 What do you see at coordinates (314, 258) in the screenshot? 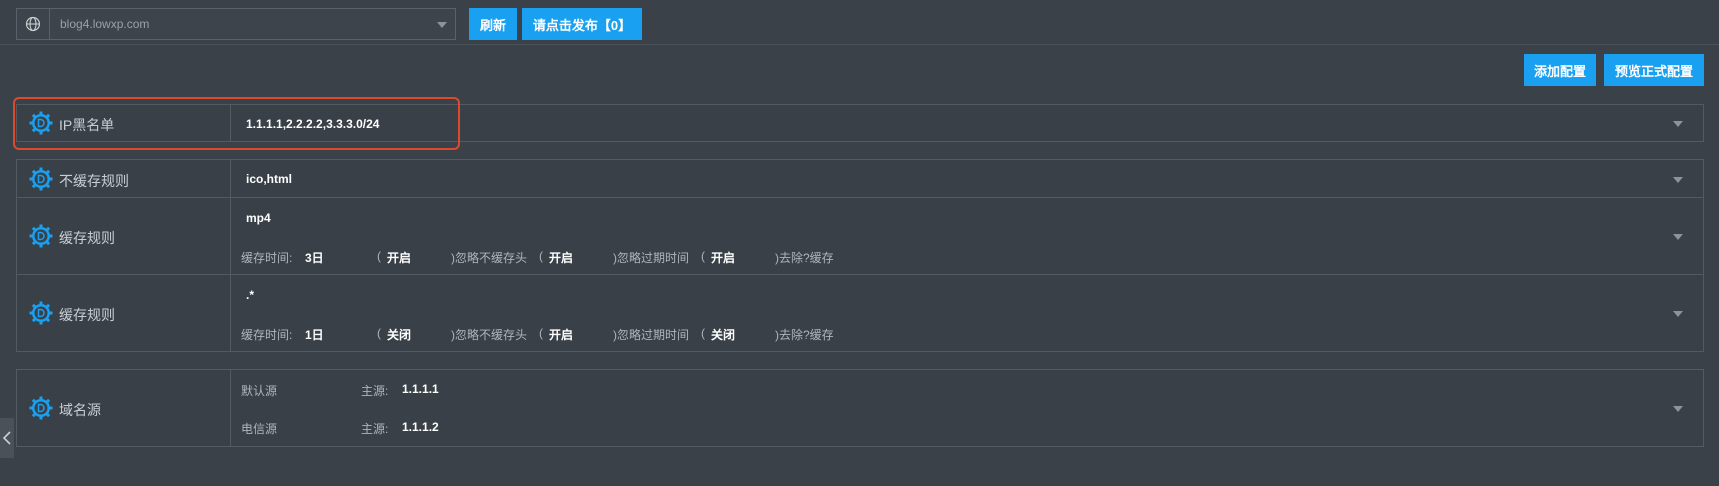
I see `cache-time-value: 3日` at bounding box center [314, 258].